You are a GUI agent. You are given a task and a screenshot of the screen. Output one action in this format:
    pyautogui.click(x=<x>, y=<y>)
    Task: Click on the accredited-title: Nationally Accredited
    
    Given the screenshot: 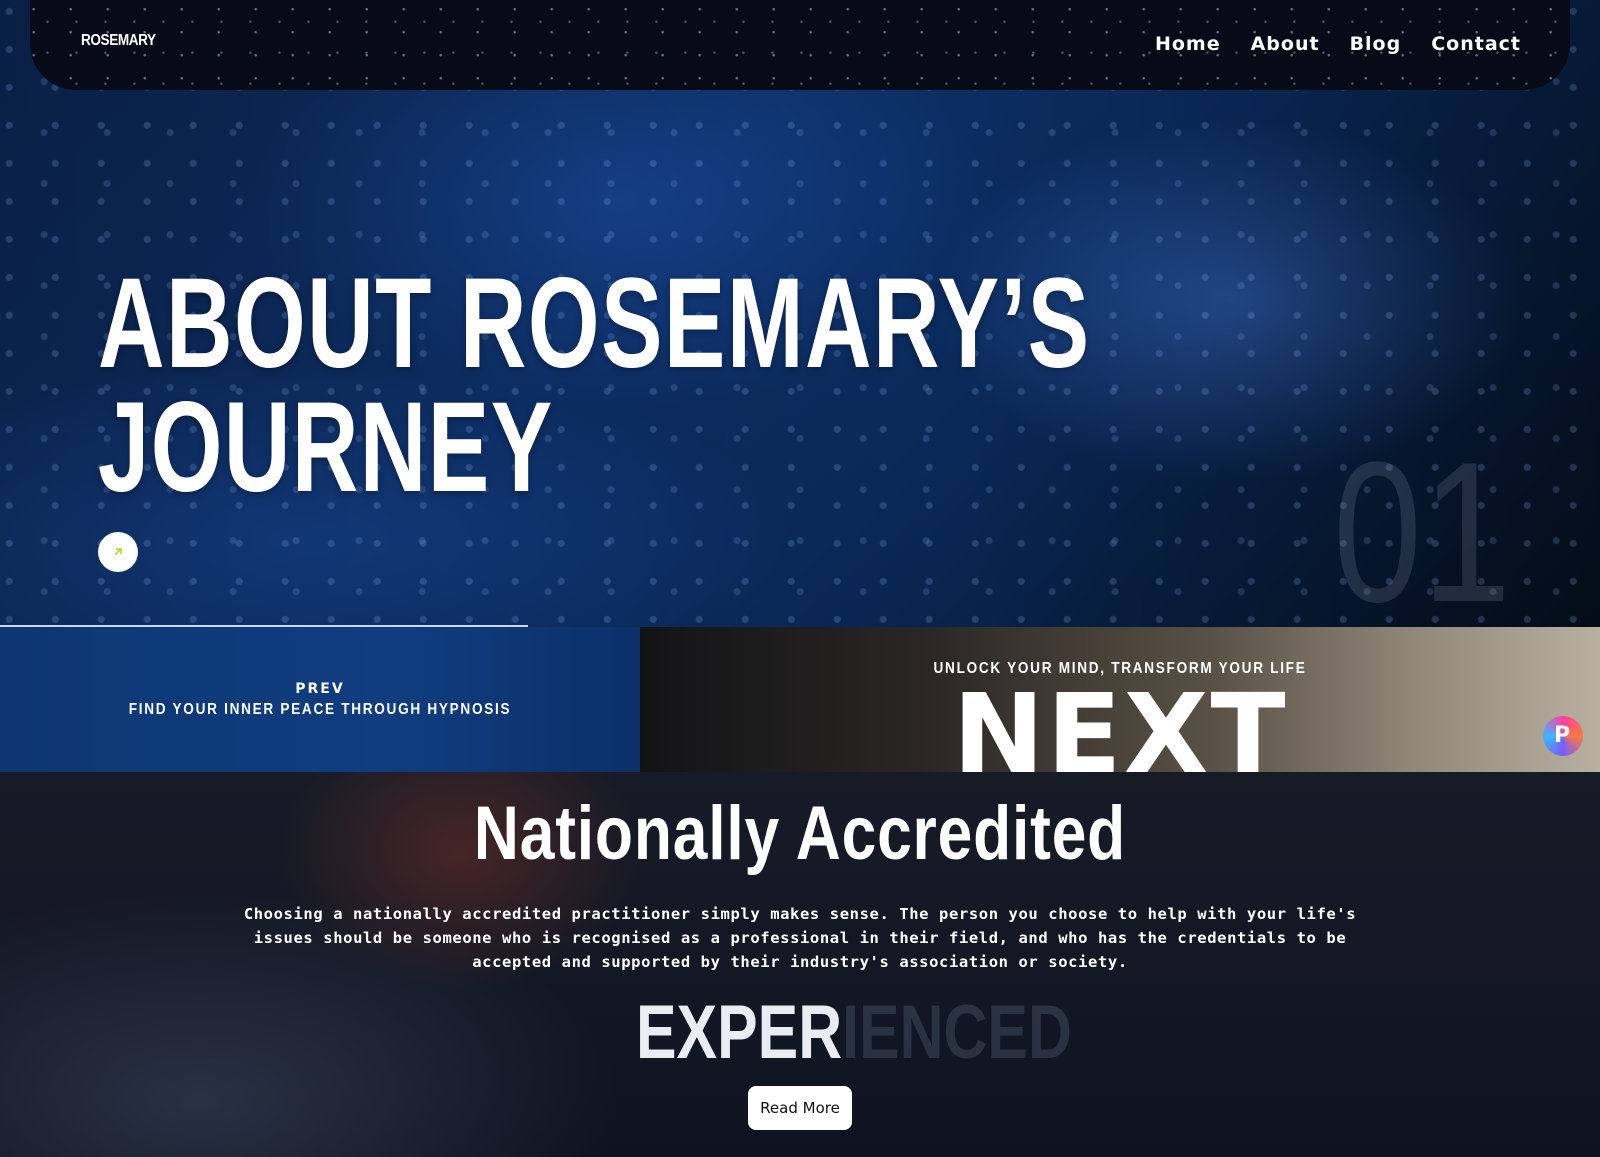 What is the action you would take?
    pyautogui.click(x=800, y=833)
    